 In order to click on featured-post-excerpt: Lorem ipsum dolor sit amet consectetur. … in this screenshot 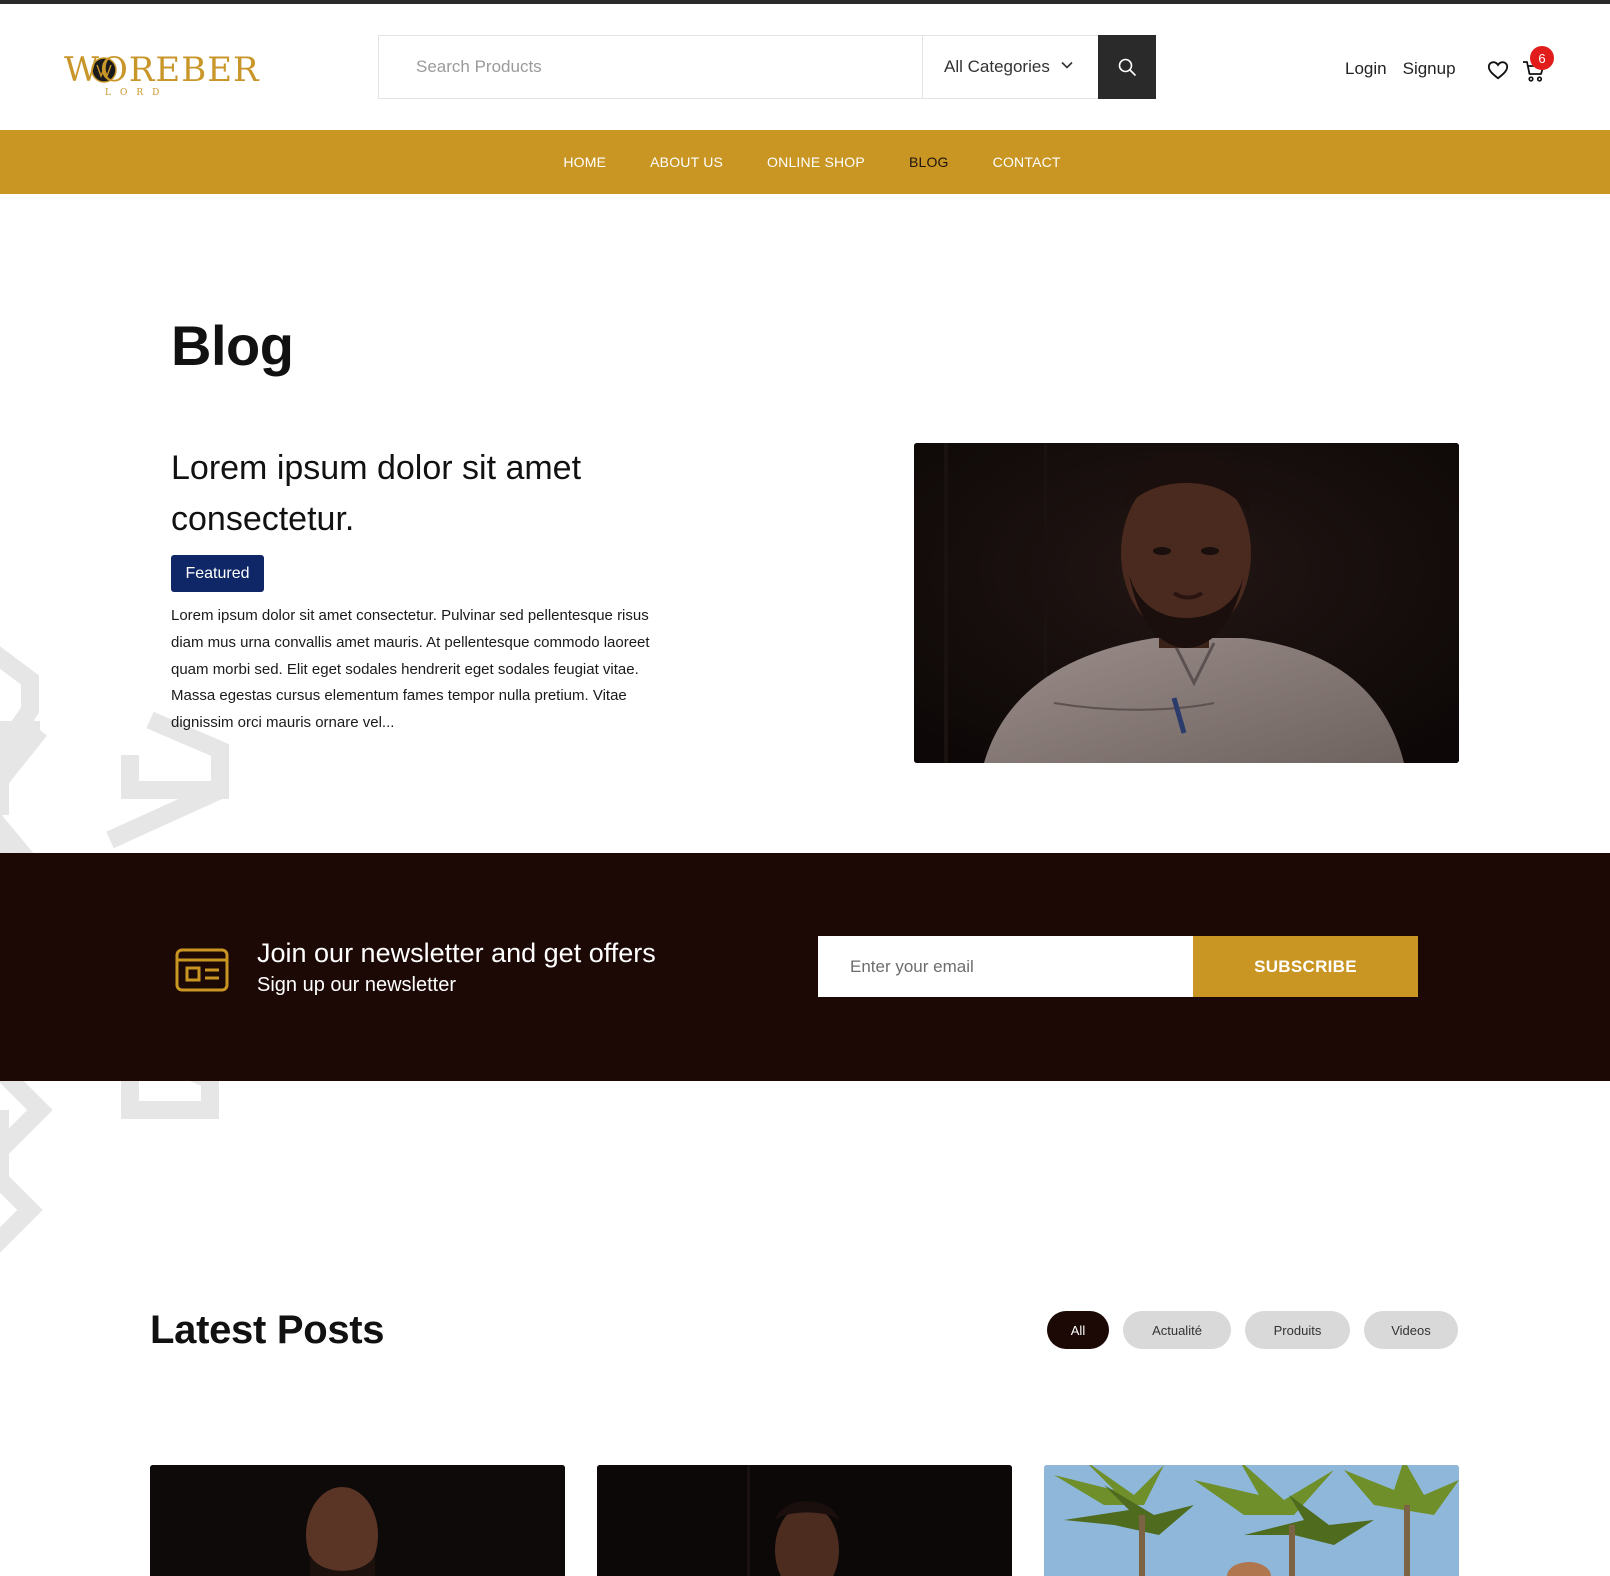, I will do `click(410, 669)`.